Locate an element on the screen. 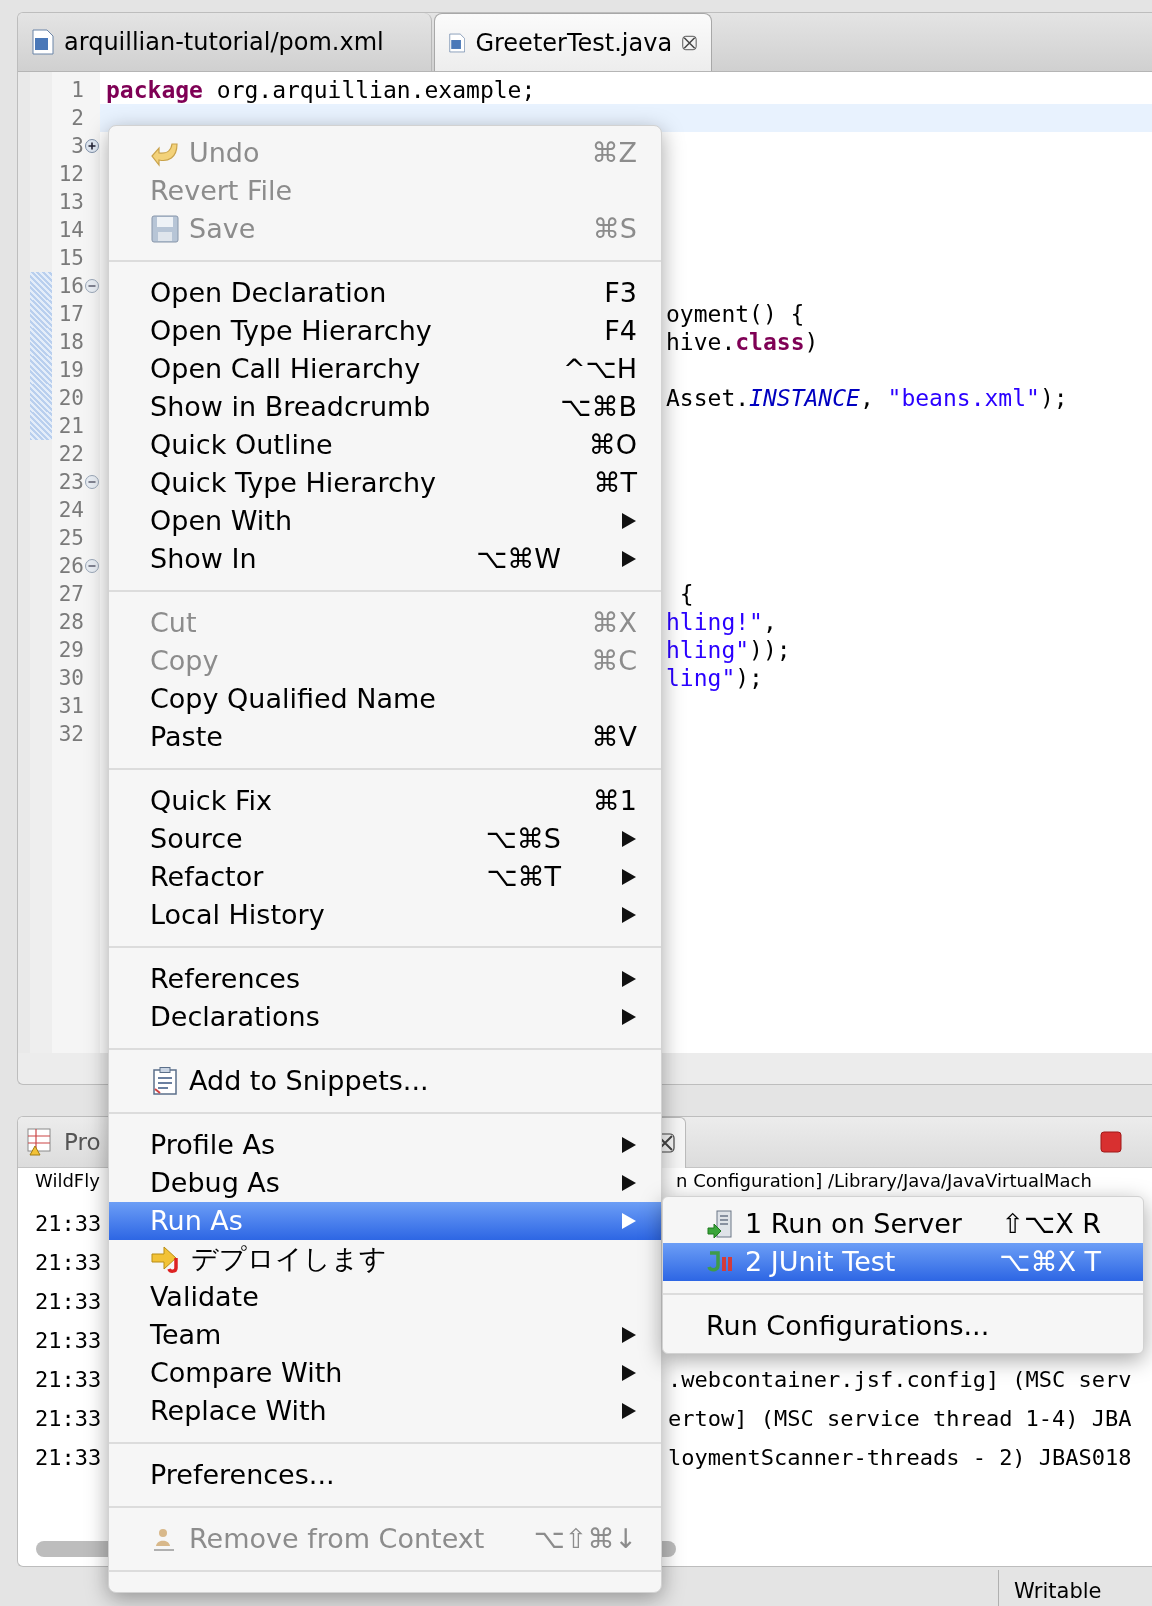  line-number: 20 is located at coordinates (70, 398).